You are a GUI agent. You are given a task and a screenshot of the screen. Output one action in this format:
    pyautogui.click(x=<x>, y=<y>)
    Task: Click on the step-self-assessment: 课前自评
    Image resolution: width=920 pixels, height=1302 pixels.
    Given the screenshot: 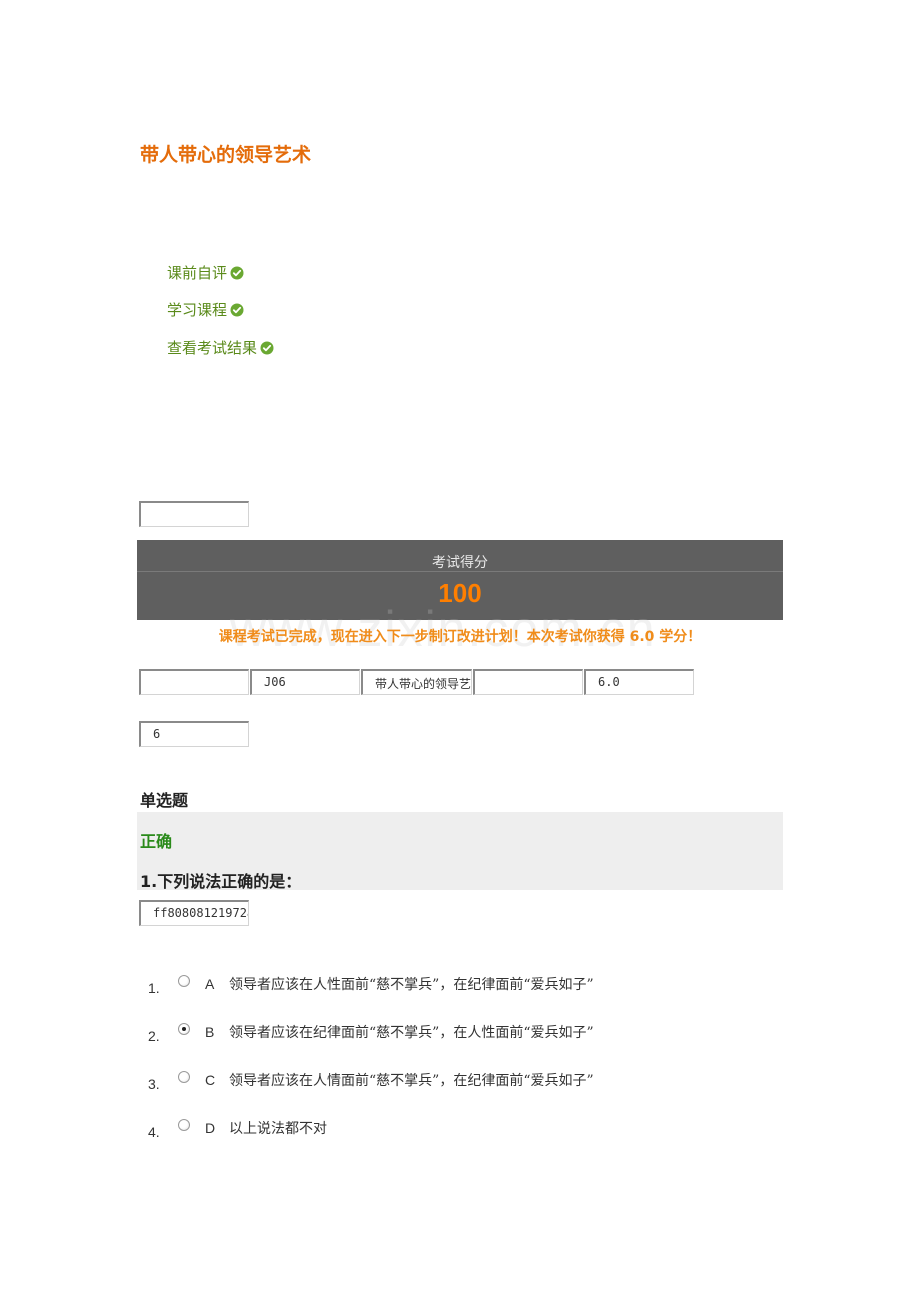 What is the action you would take?
    pyautogui.click(x=205, y=272)
    